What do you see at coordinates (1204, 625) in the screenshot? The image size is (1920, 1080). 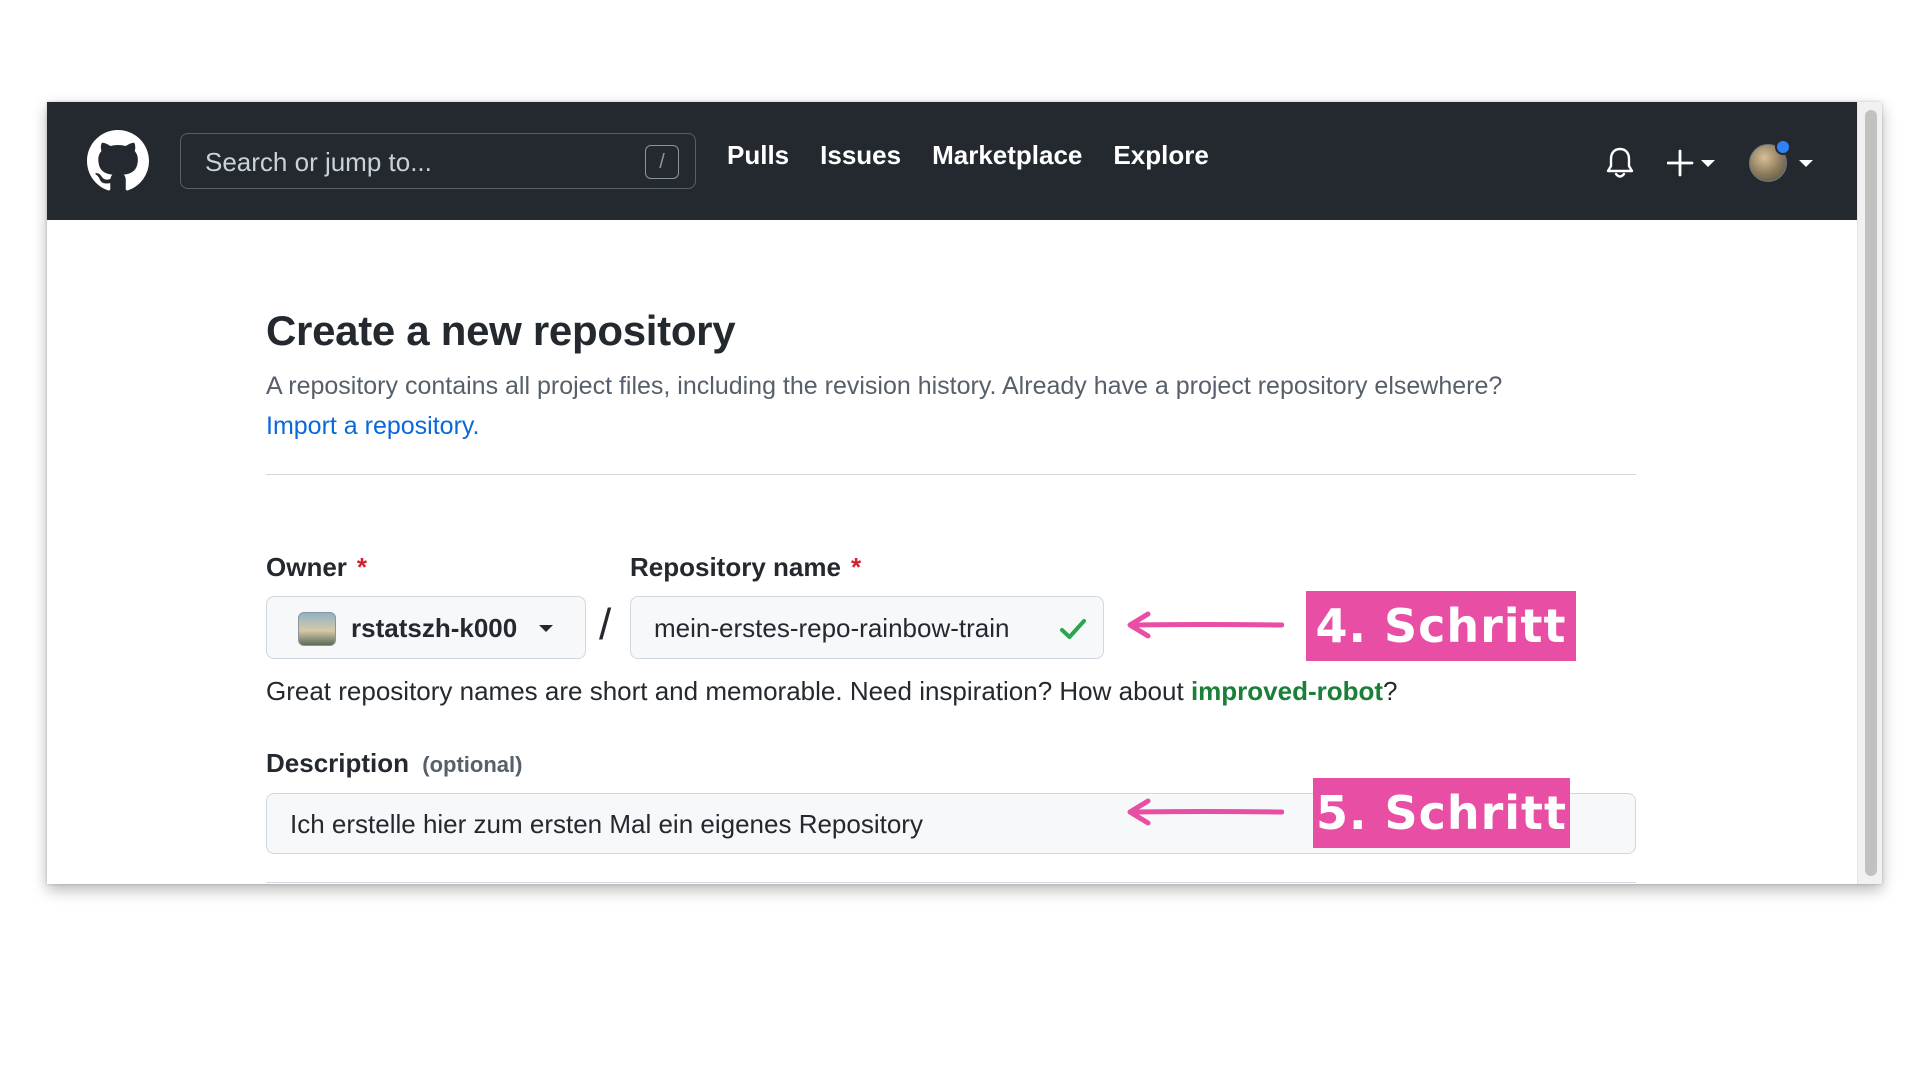 I see `step4-arrow-icon` at bounding box center [1204, 625].